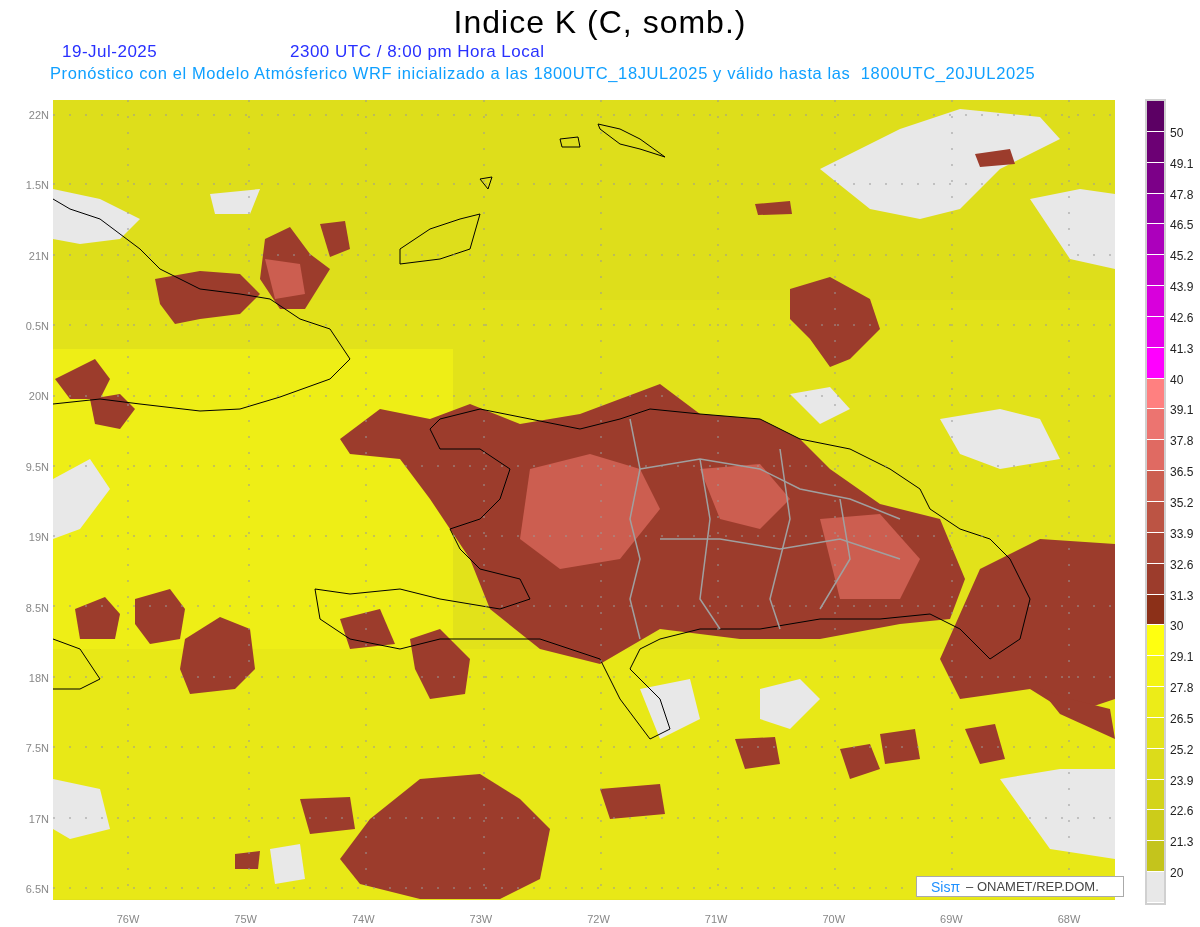  Describe the element at coordinates (1182, 348) in the screenshot. I see `legend-label: 41.3` at that location.